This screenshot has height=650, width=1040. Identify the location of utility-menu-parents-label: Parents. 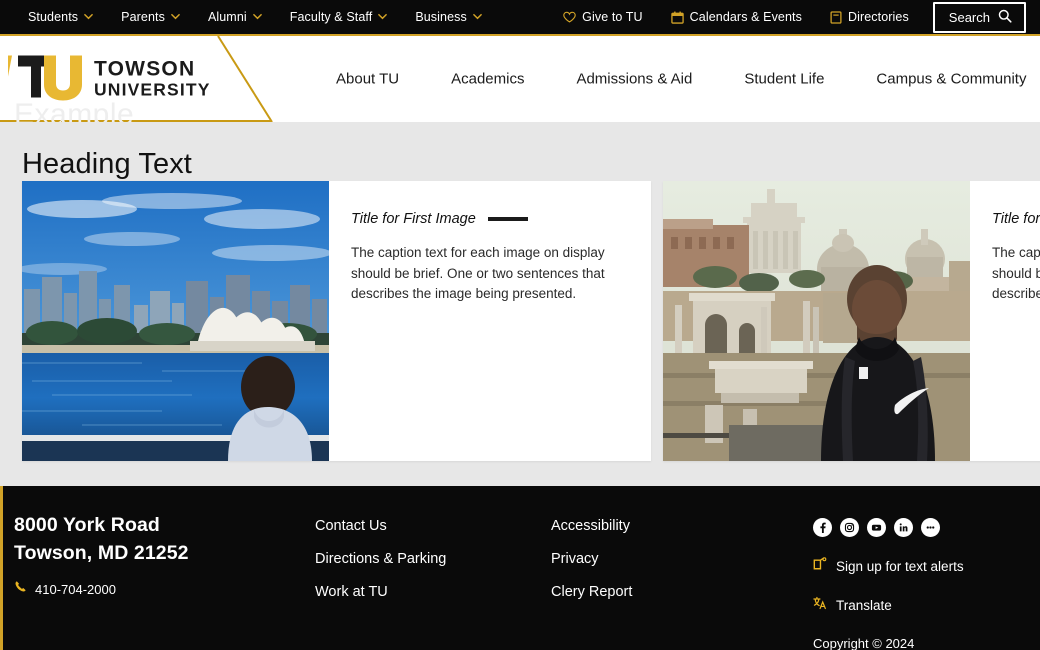
(143, 17).